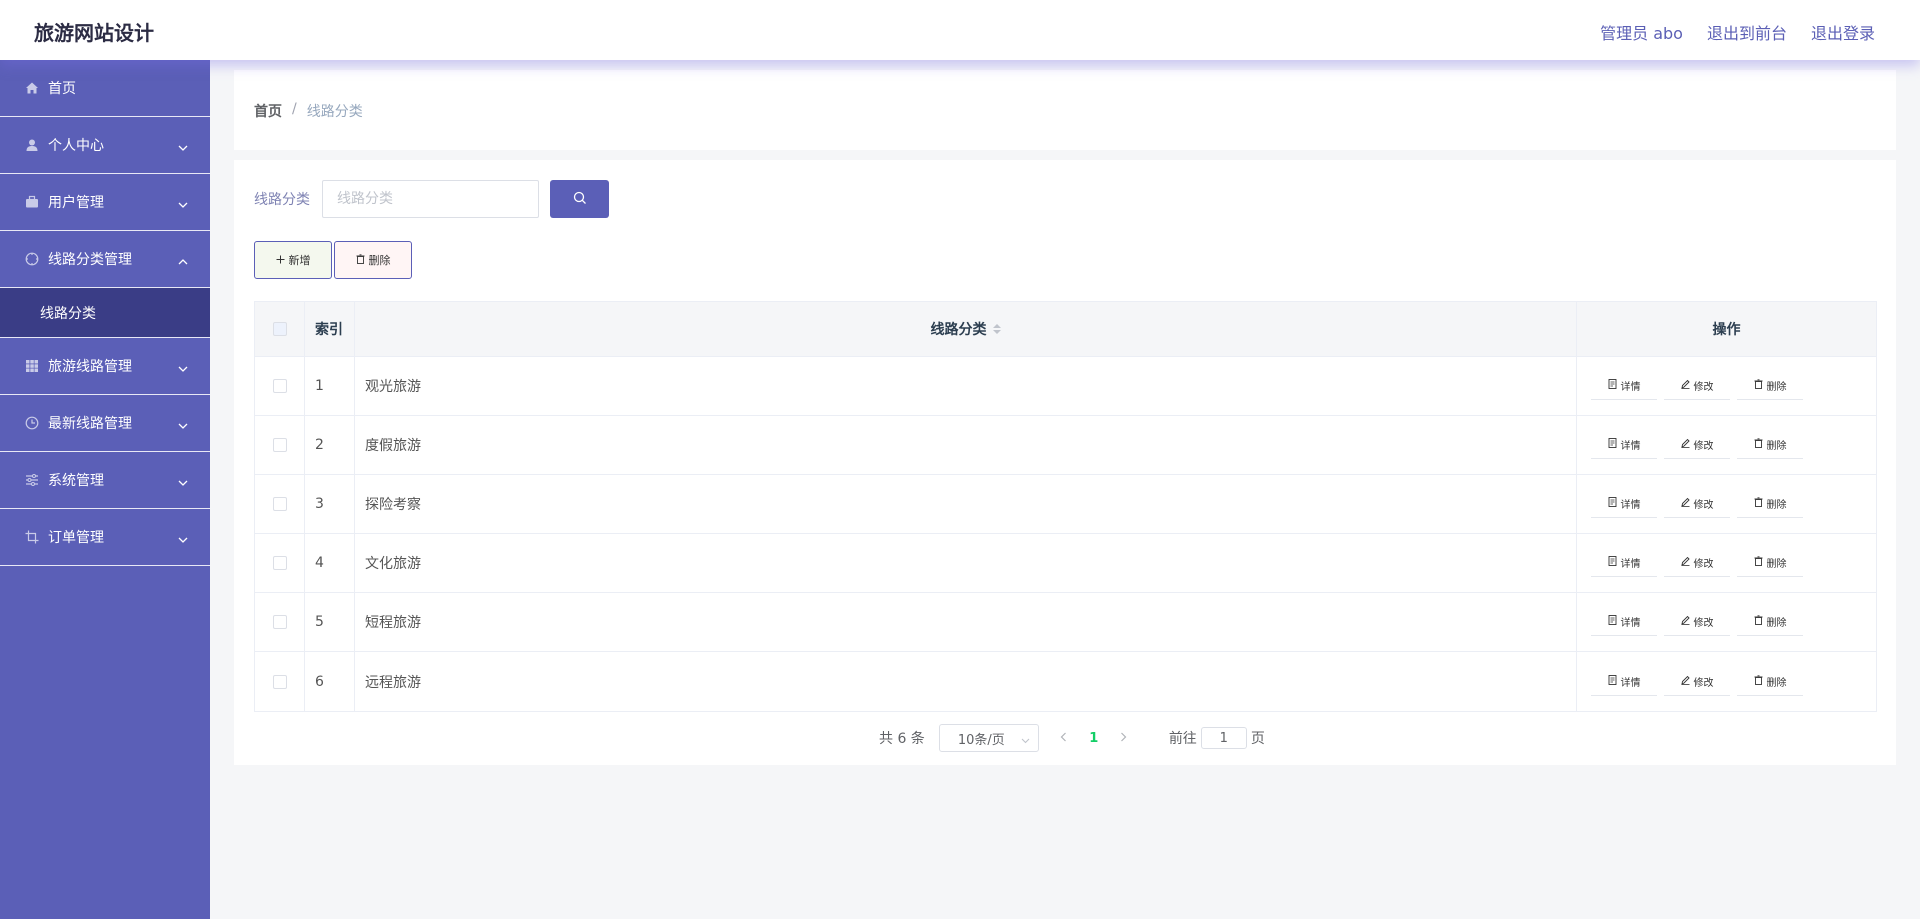 This screenshot has height=919, width=1920. What do you see at coordinates (32, 480) in the screenshot?
I see `sliders-icon` at bounding box center [32, 480].